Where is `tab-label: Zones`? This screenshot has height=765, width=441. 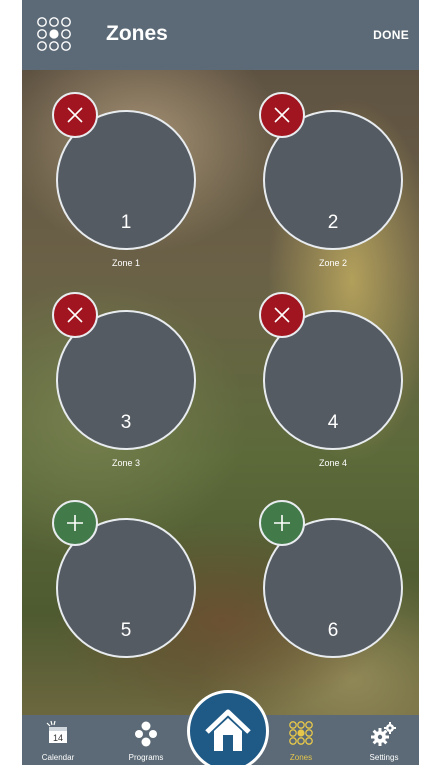
tab-label: Zones is located at coordinates (301, 757).